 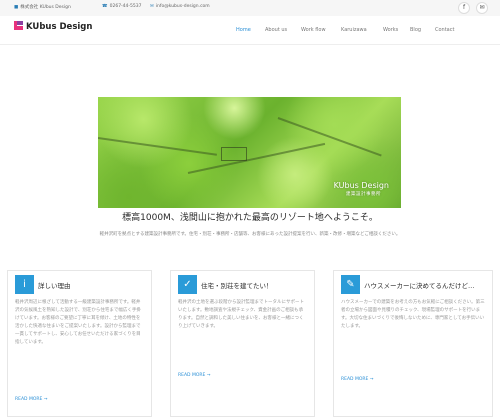 I want to click on card-title: 詳しい理由, so click(x=54, y=286).